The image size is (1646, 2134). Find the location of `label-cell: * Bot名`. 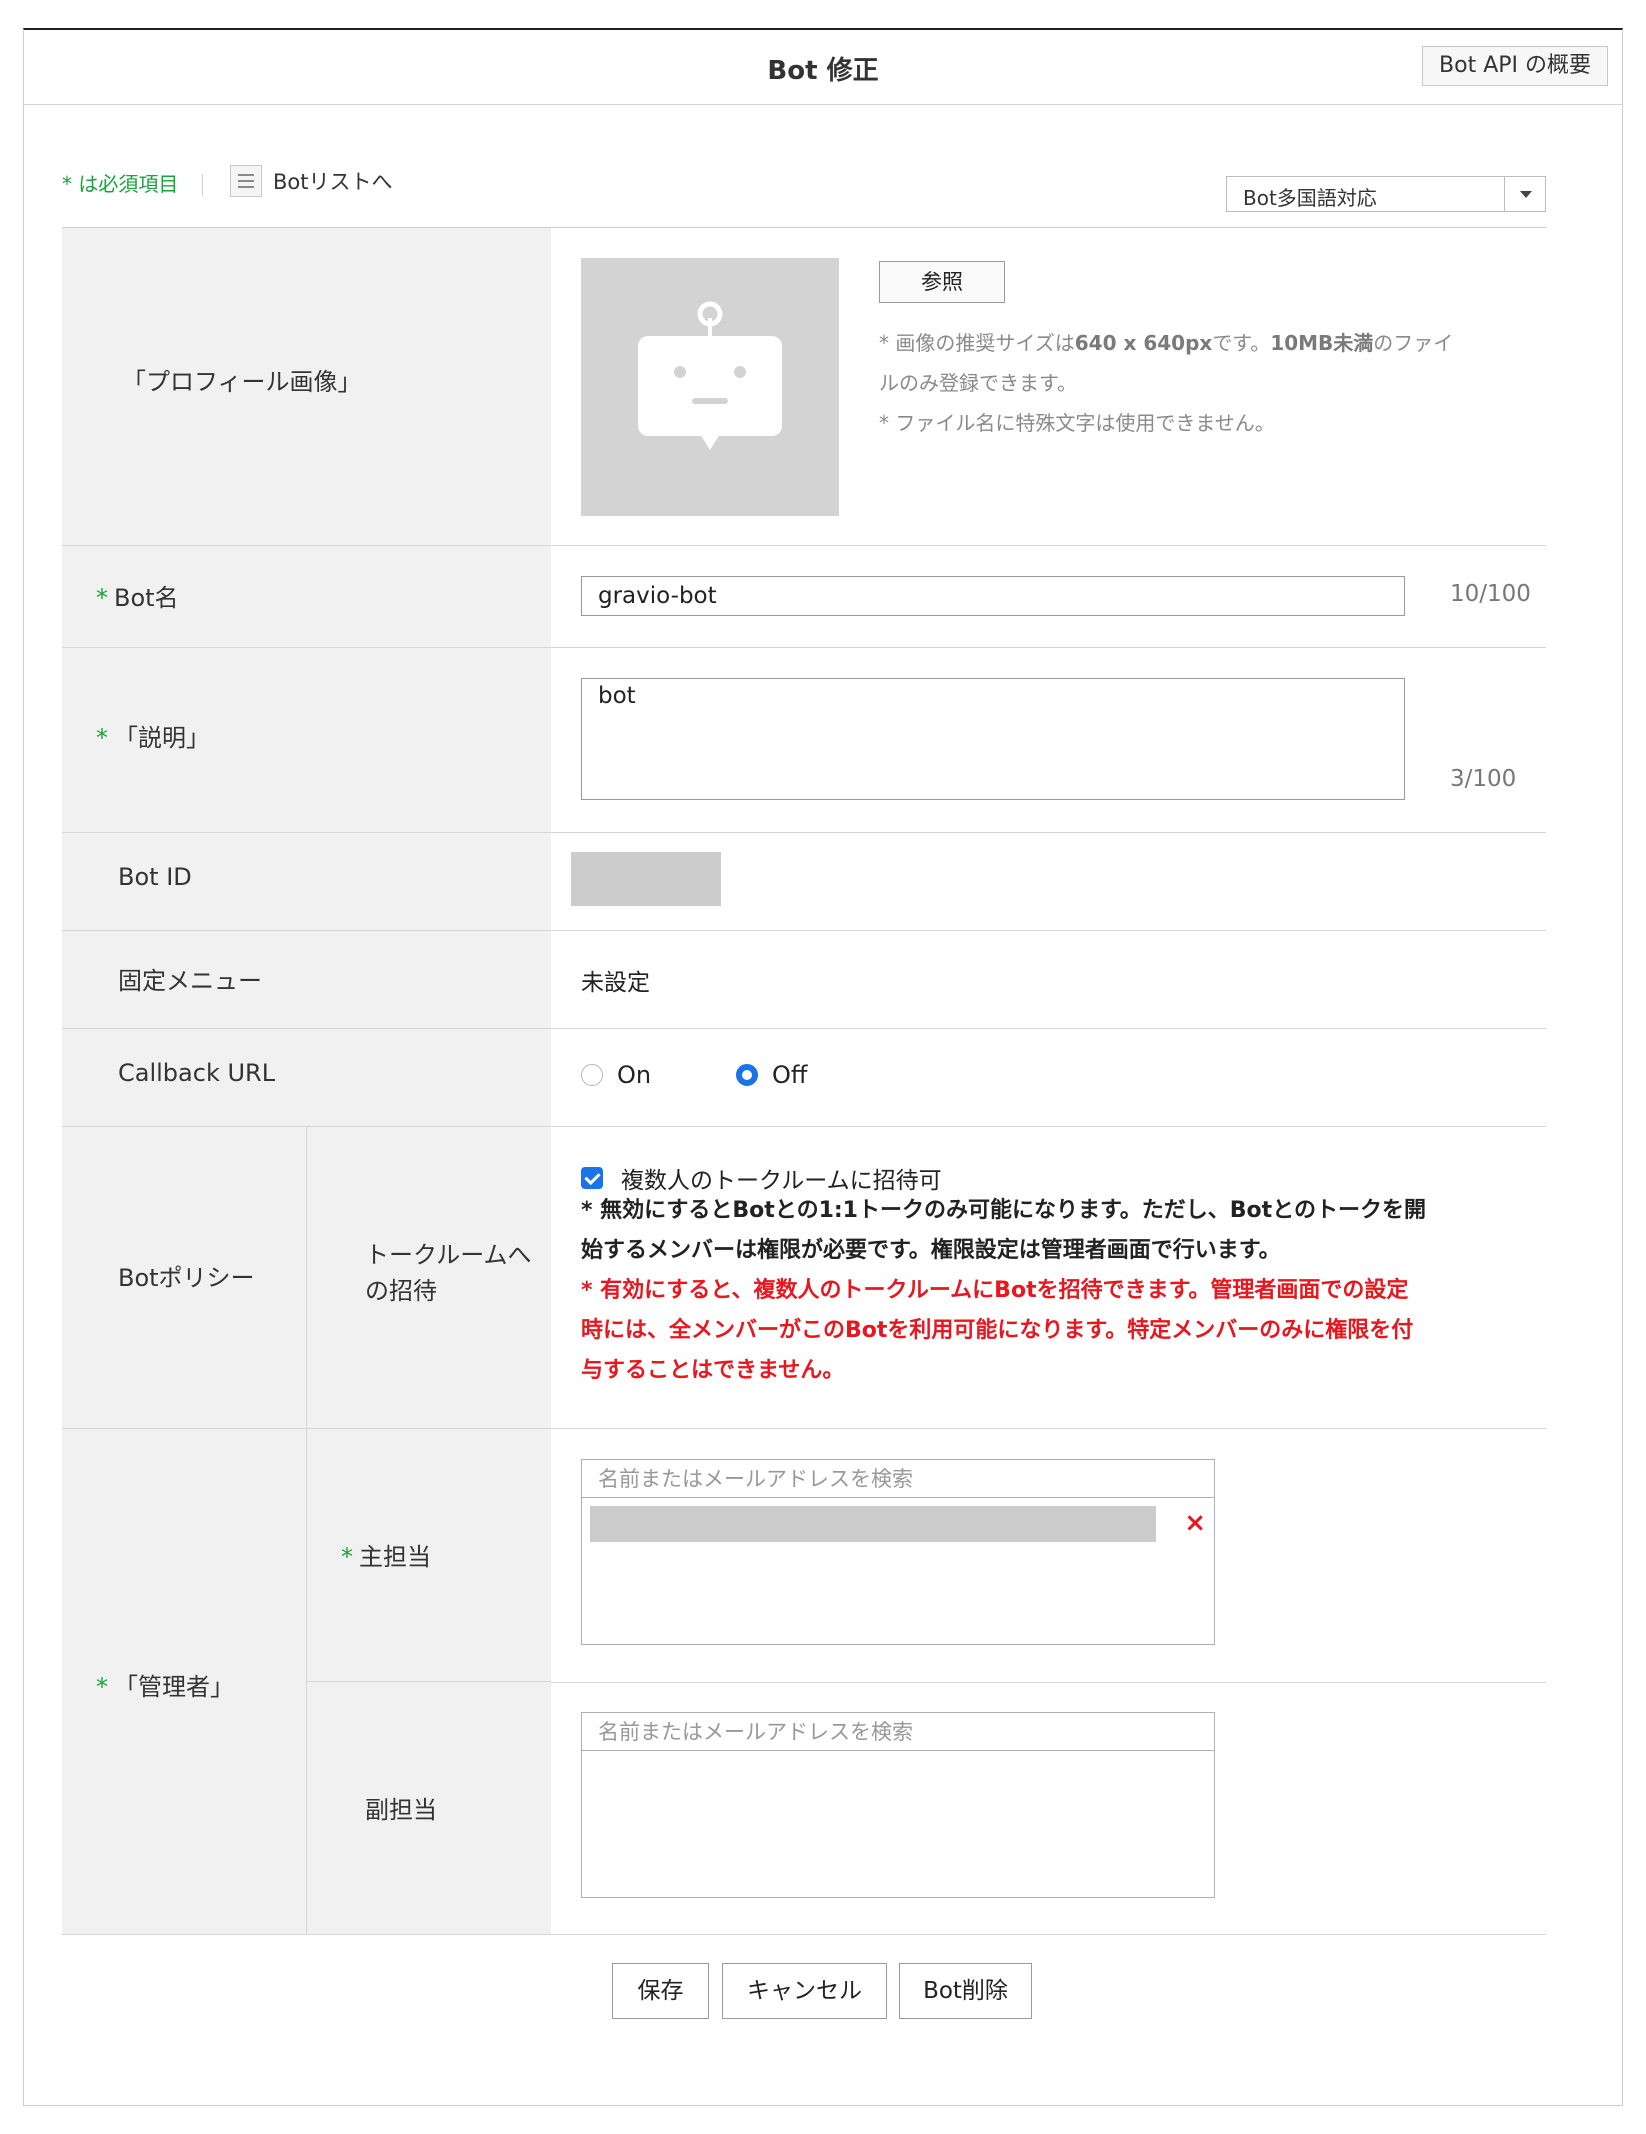

label-cell: * Bot名 is located at coordinates (306, 596).